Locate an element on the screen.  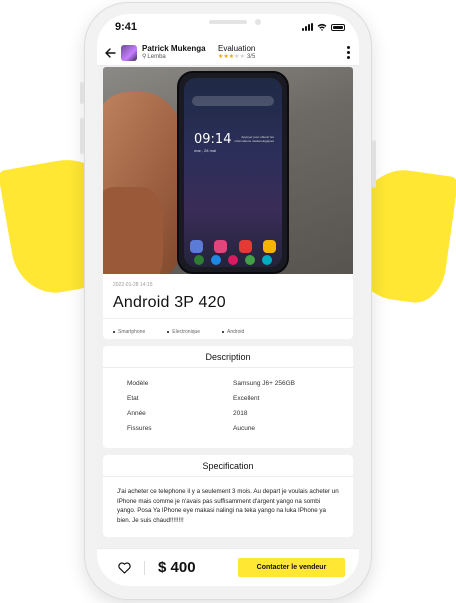
bottom-bar: $ 400 Contacter le vendeur is located at coordinates (228, 567).